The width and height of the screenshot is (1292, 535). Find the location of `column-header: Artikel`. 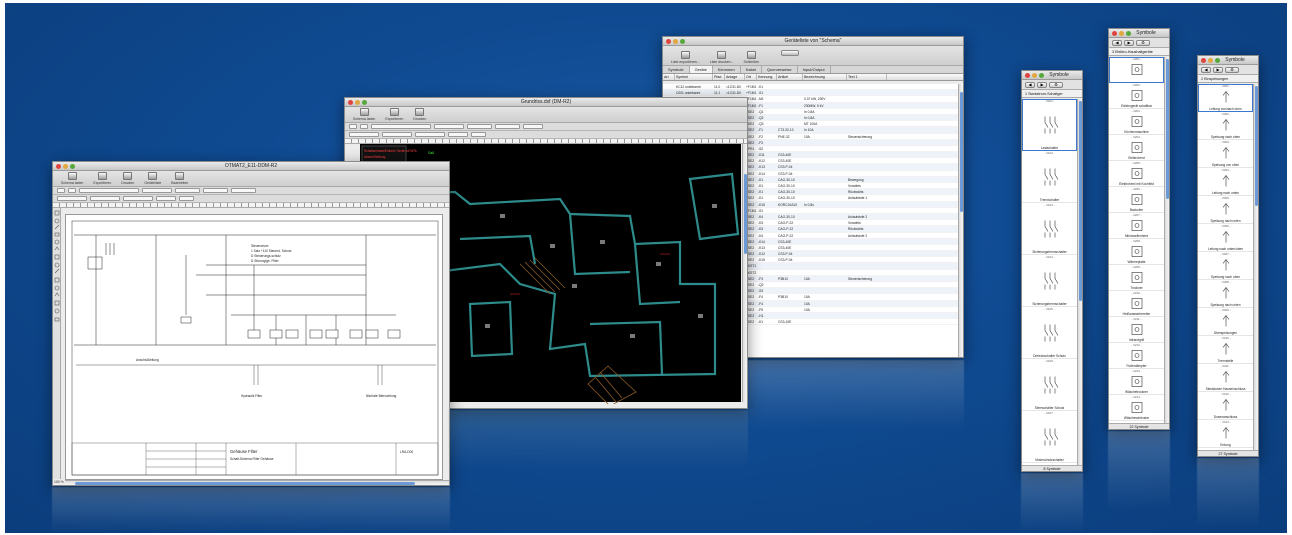

column-header: Artikel is located at coordinates (790, 77).